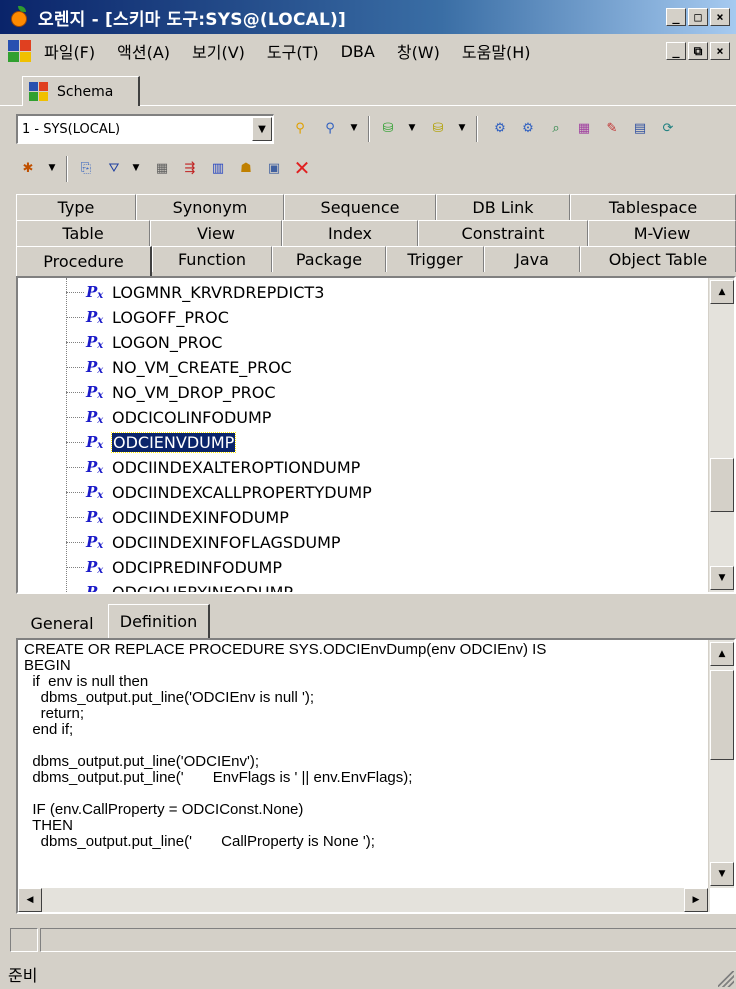 The image size is (736, 989). What do you see at coordinates (496, 51) in the screenshot?
I see `menu-help: 도움말(H)` at bounding box center [496, 51].